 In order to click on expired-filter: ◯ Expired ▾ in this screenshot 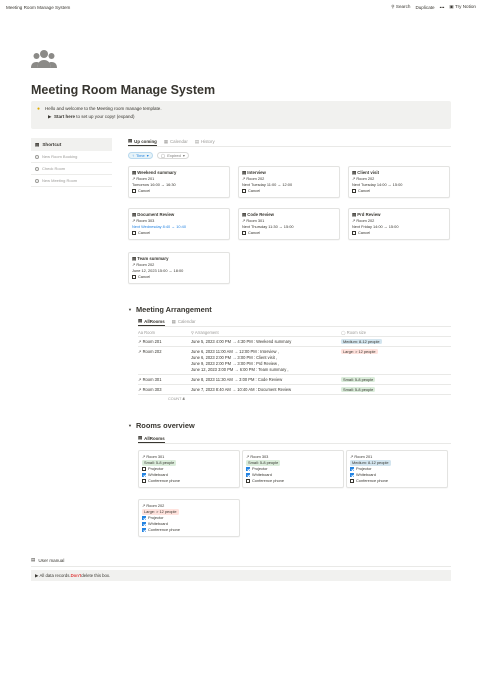, I will do `click(172, 155)`.